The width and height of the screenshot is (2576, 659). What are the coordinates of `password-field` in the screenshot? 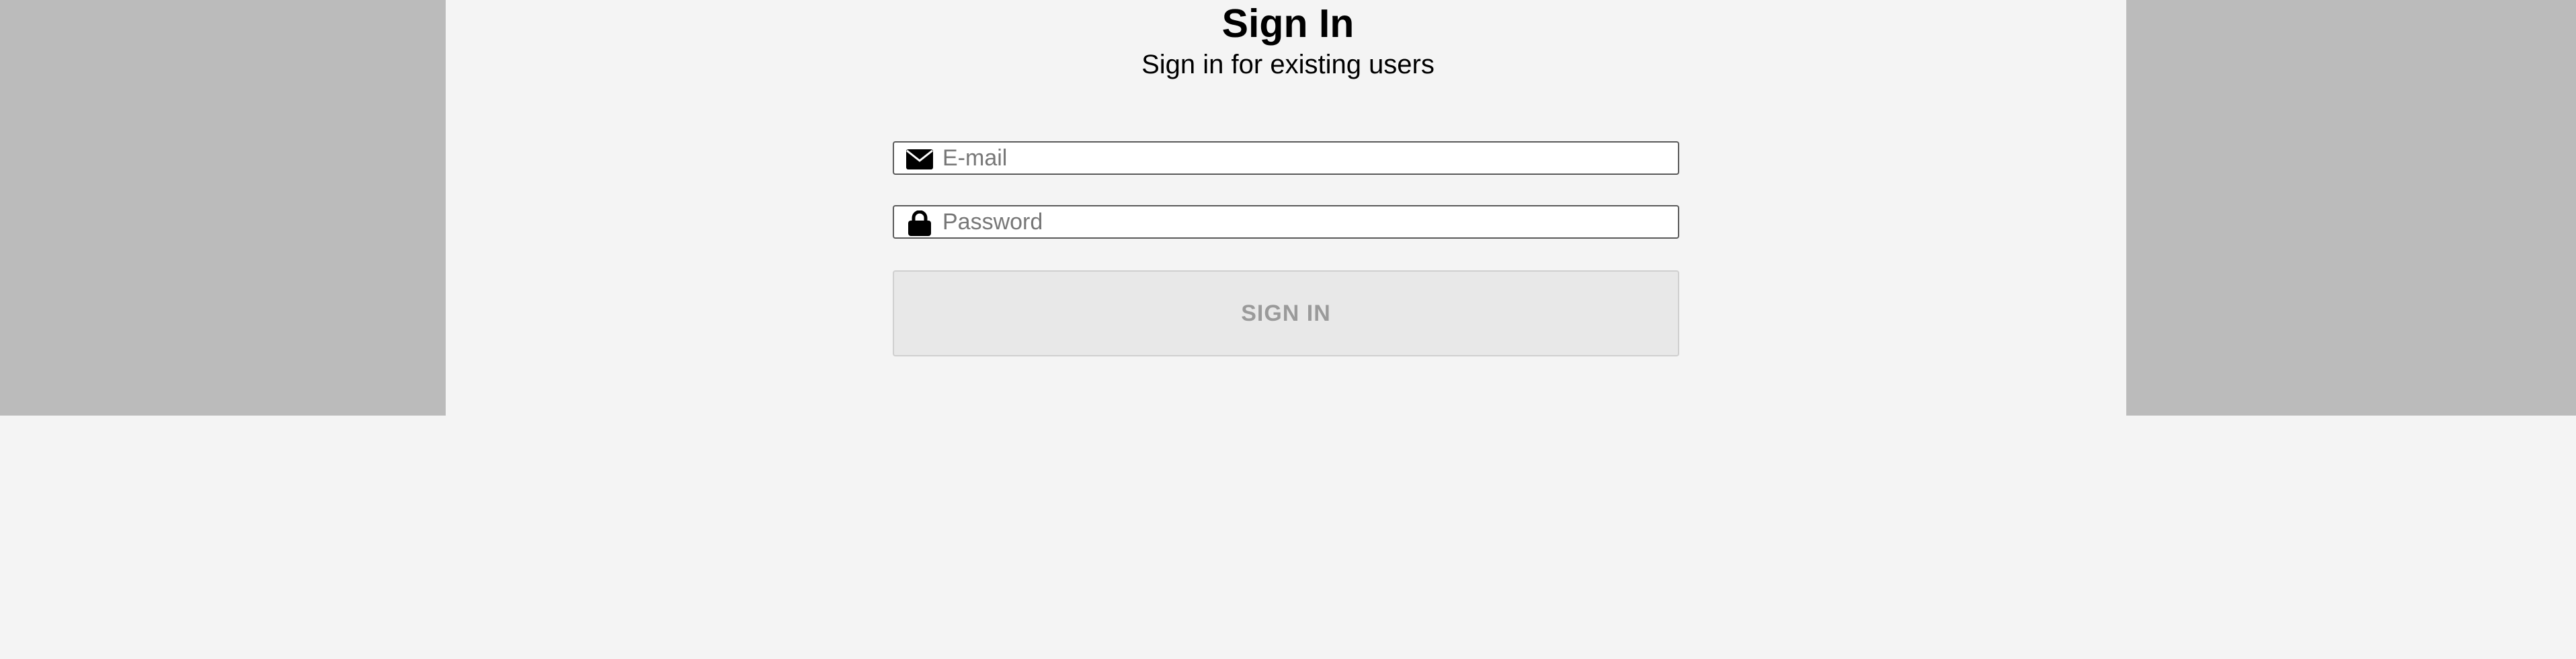 It's located at (1286, 222).